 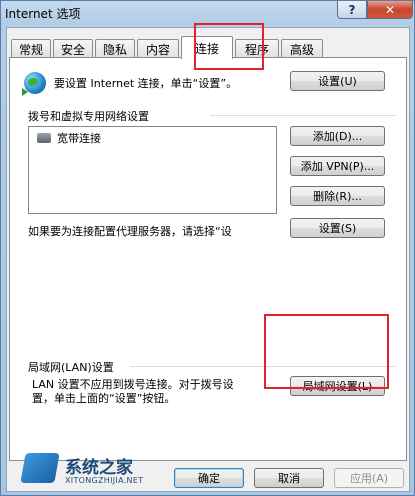 I want to click on lan-group-label: 局域网(LAN)设置, so click(x=71, y=367).